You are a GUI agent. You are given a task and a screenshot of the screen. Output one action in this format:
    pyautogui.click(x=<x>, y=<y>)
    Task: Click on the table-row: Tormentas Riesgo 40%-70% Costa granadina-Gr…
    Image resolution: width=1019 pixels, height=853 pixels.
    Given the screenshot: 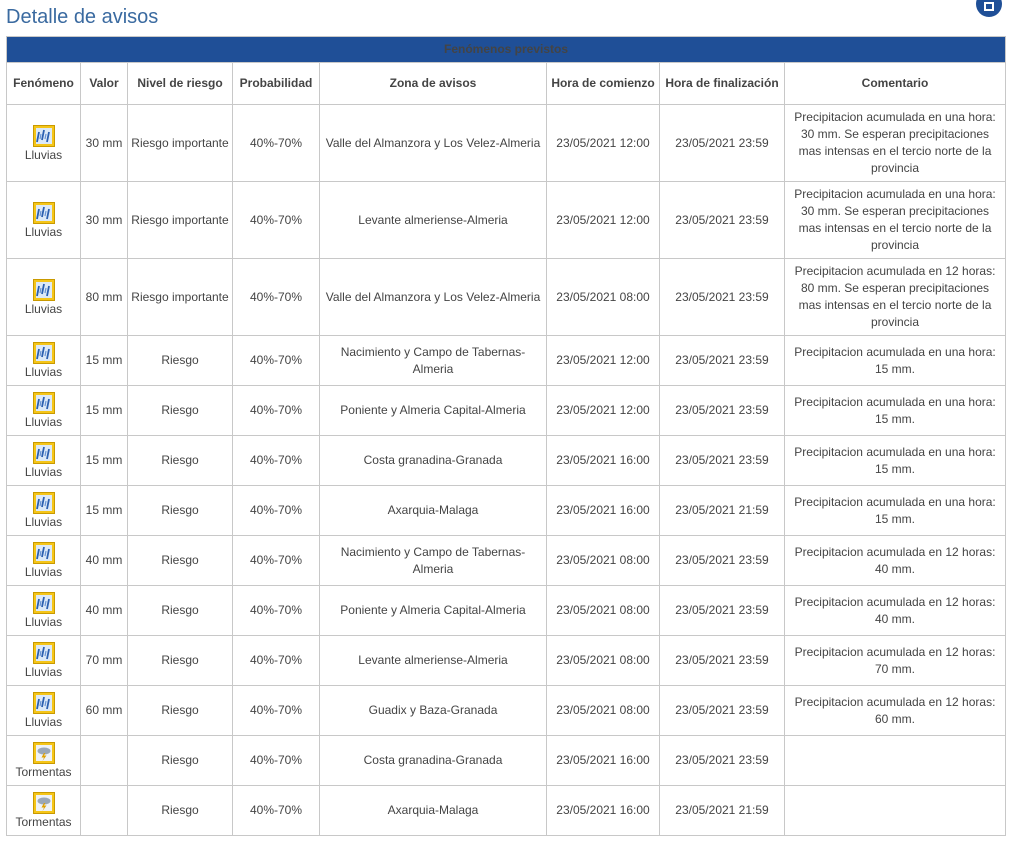 What is the action you would take?
    pyautogui.click(x=506, y=760)
    